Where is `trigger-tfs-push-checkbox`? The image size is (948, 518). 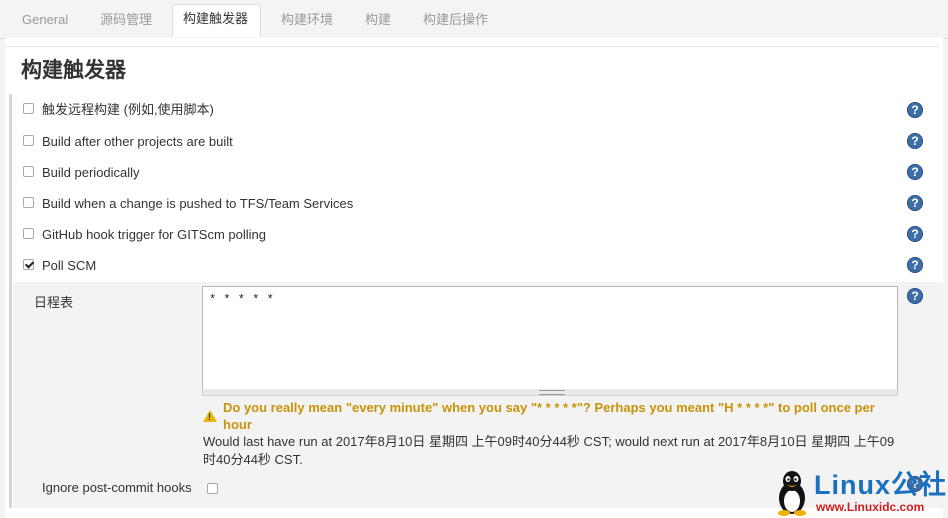 trigger-tfs-push-checkbox is located at coordinates (28, 202).